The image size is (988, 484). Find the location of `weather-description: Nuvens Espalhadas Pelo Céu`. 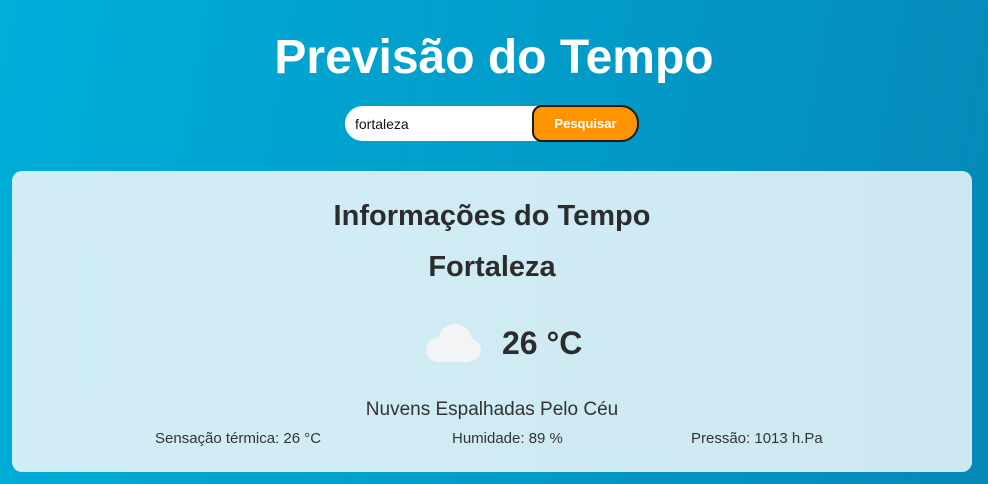

weather-description: Nuvens Espalhadas Pelo Céu is located at coordinates (492, 409).